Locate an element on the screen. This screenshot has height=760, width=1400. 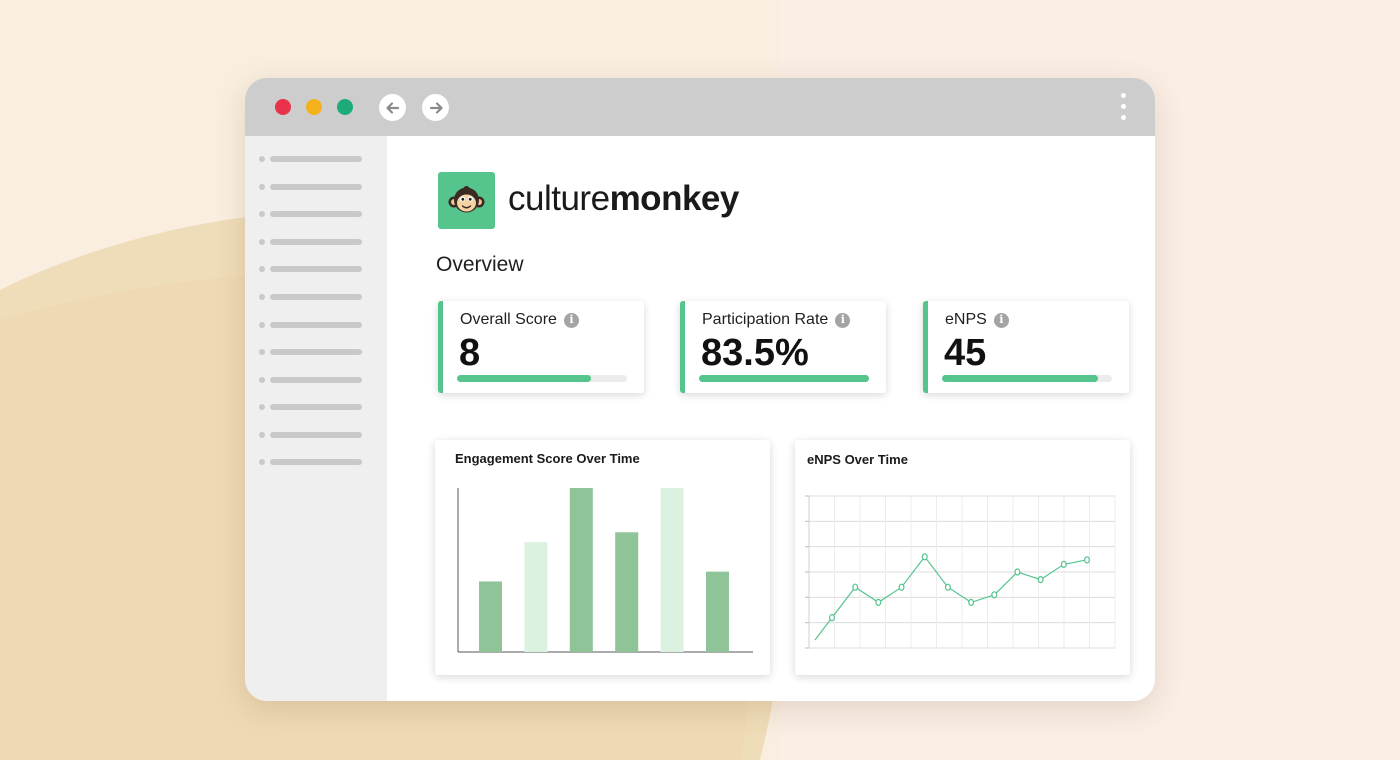
series-line is located at coordinates (951, 598).